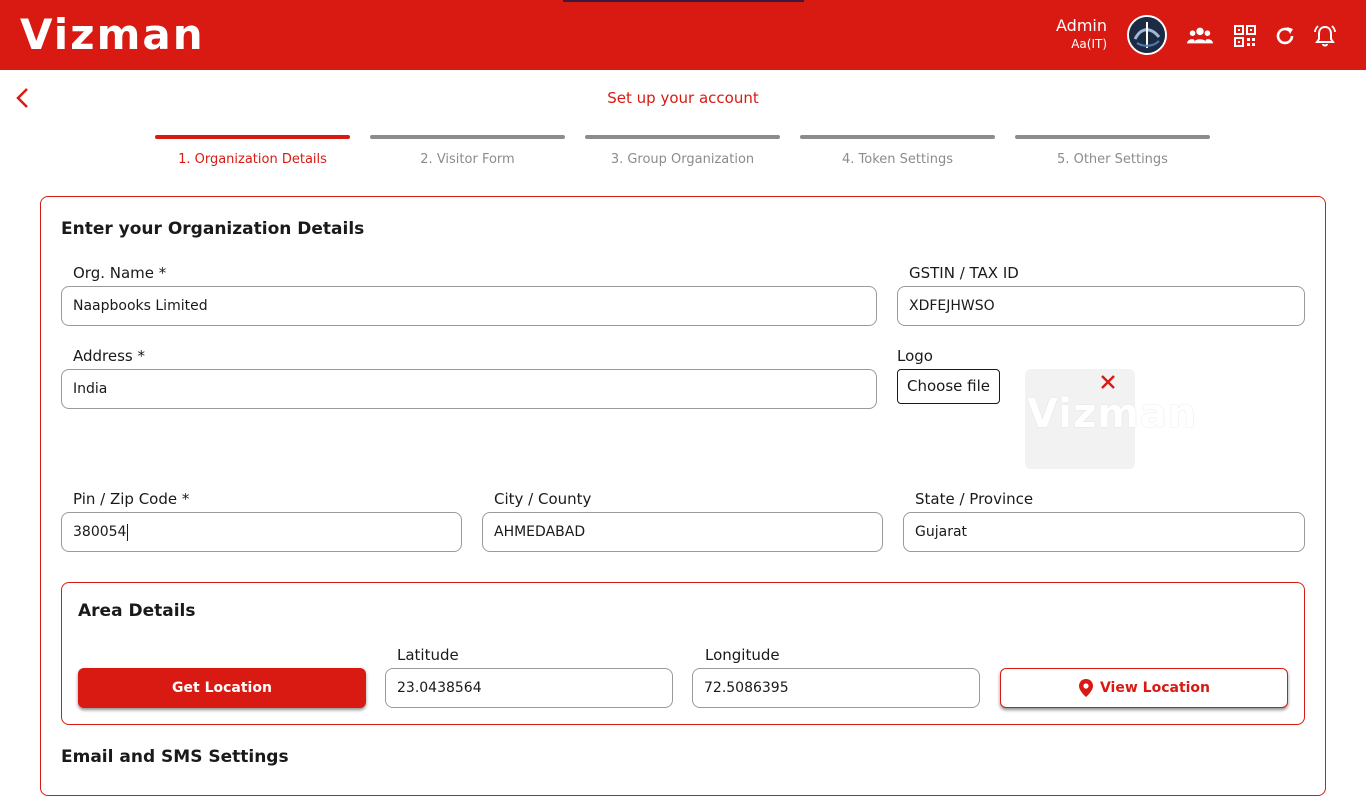  I want to click on step-label: 2. Visitor Form, so click(467, 159).